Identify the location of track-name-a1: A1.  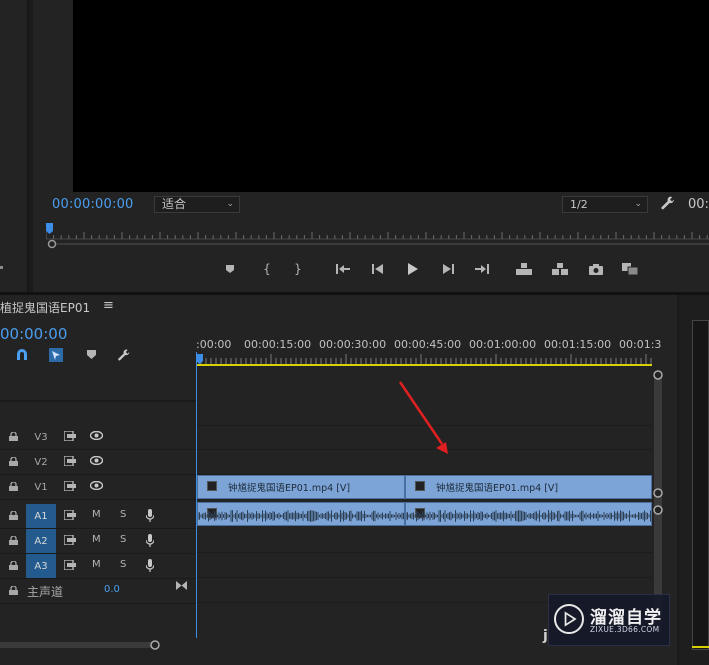
(41, 516).